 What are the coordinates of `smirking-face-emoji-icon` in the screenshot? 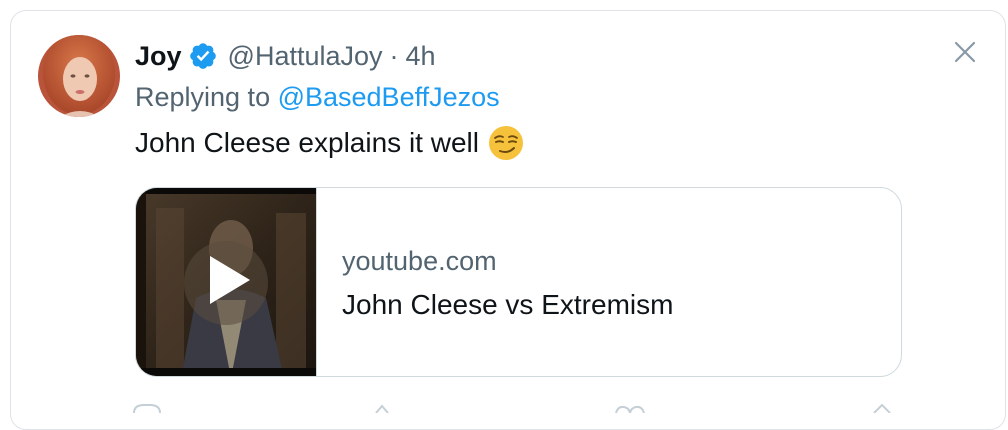 It's located at (506, 143).